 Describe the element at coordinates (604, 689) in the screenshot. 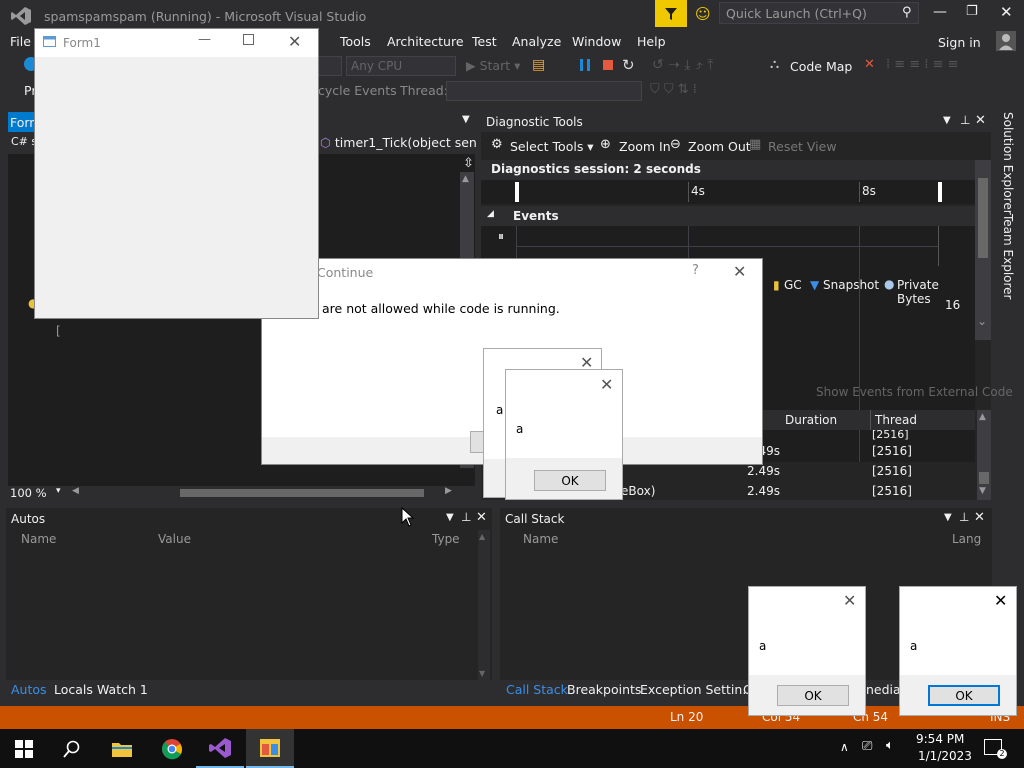

I see `tab-breakpoints: Breakpoints` at that location.